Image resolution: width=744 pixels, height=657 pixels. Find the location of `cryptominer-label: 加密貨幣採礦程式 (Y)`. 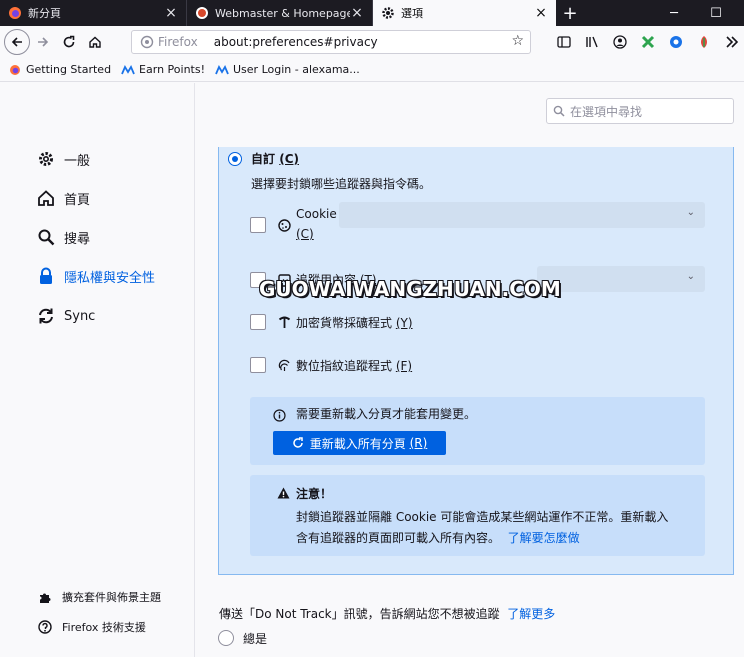

cryptominer-label: 加密貨幣採礦程式 (Y) is located at coordinates (354, 323).